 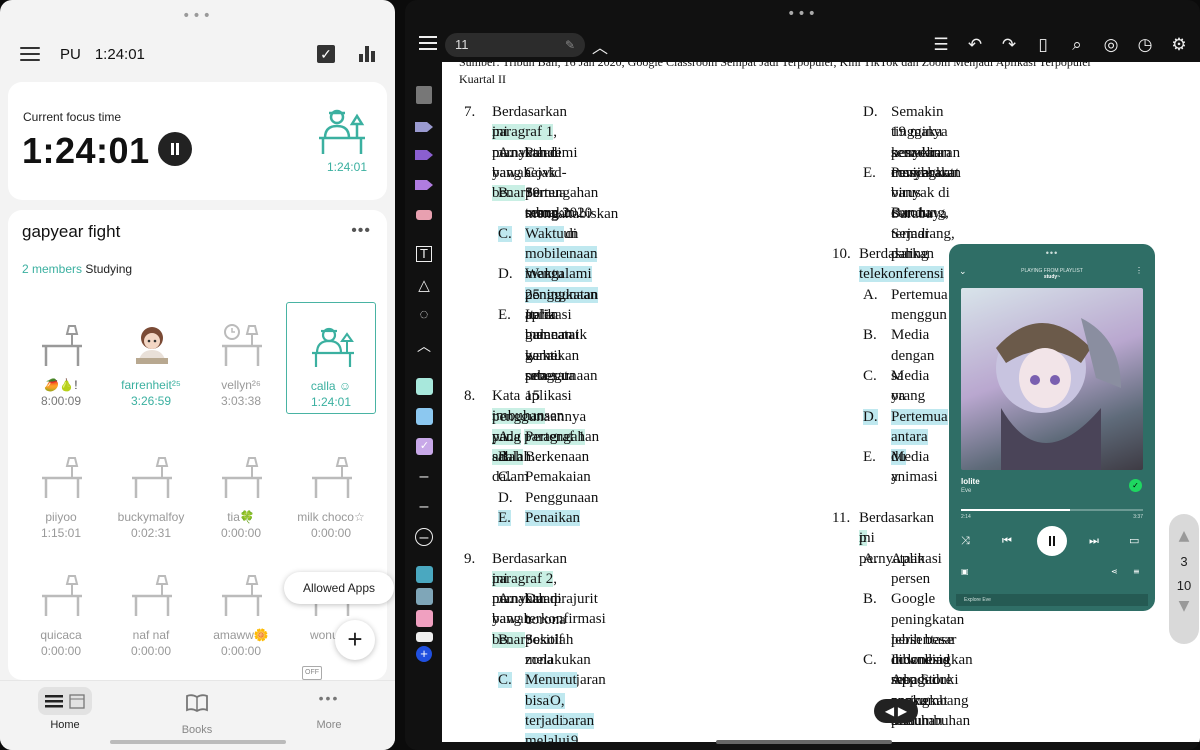 What do you see at coordinates (570, 45) in the screenshot?
I see `edit-pencil-icon: ✎` at bounding box center [570, 45].